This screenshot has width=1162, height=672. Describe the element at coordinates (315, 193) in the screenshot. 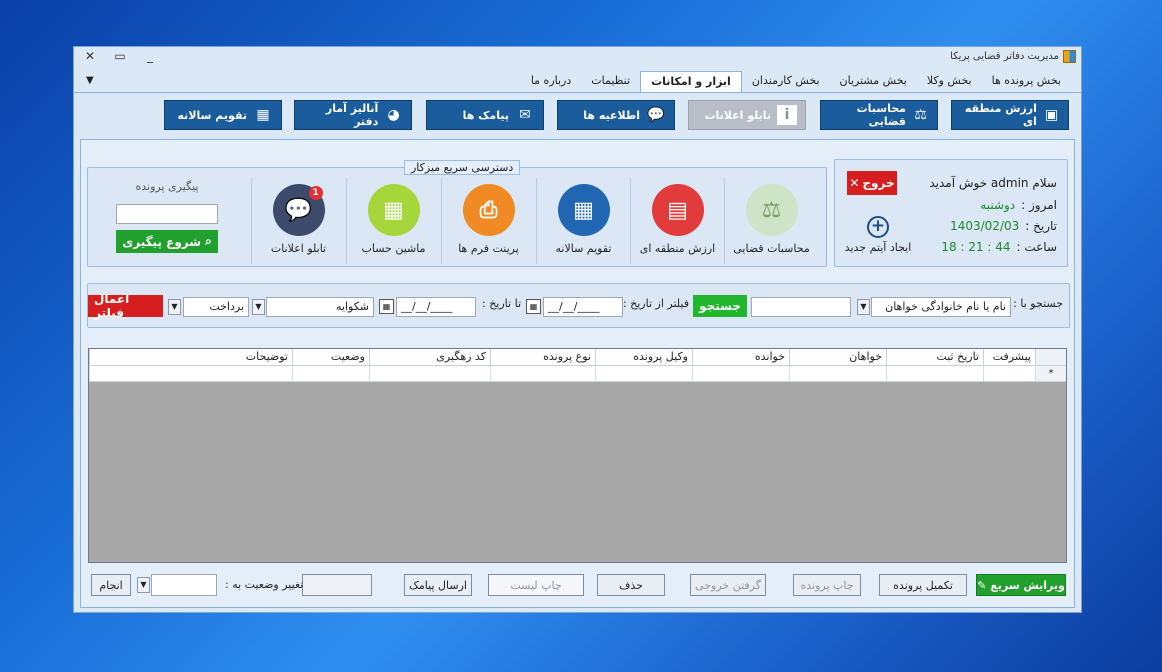

I see `notification-badge: 1` at that location.